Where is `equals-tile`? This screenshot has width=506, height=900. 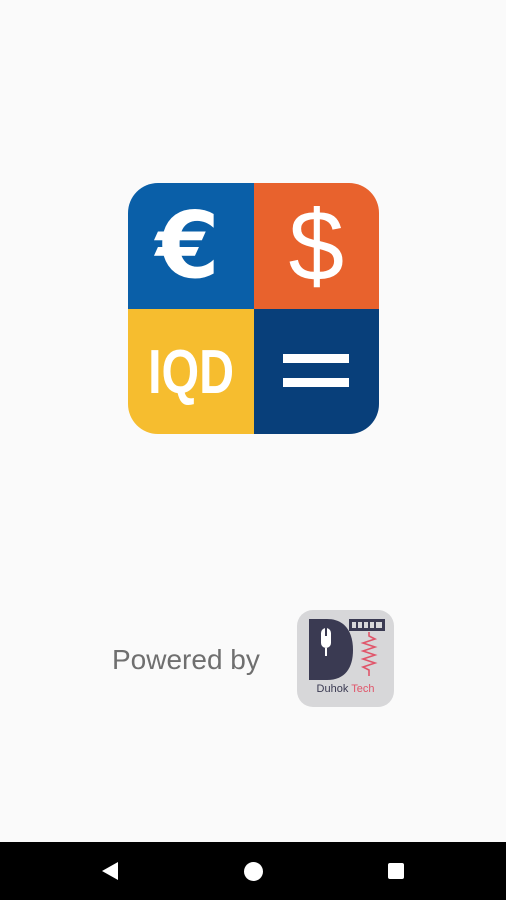 equals-tile is located at coordinates (316, 371).